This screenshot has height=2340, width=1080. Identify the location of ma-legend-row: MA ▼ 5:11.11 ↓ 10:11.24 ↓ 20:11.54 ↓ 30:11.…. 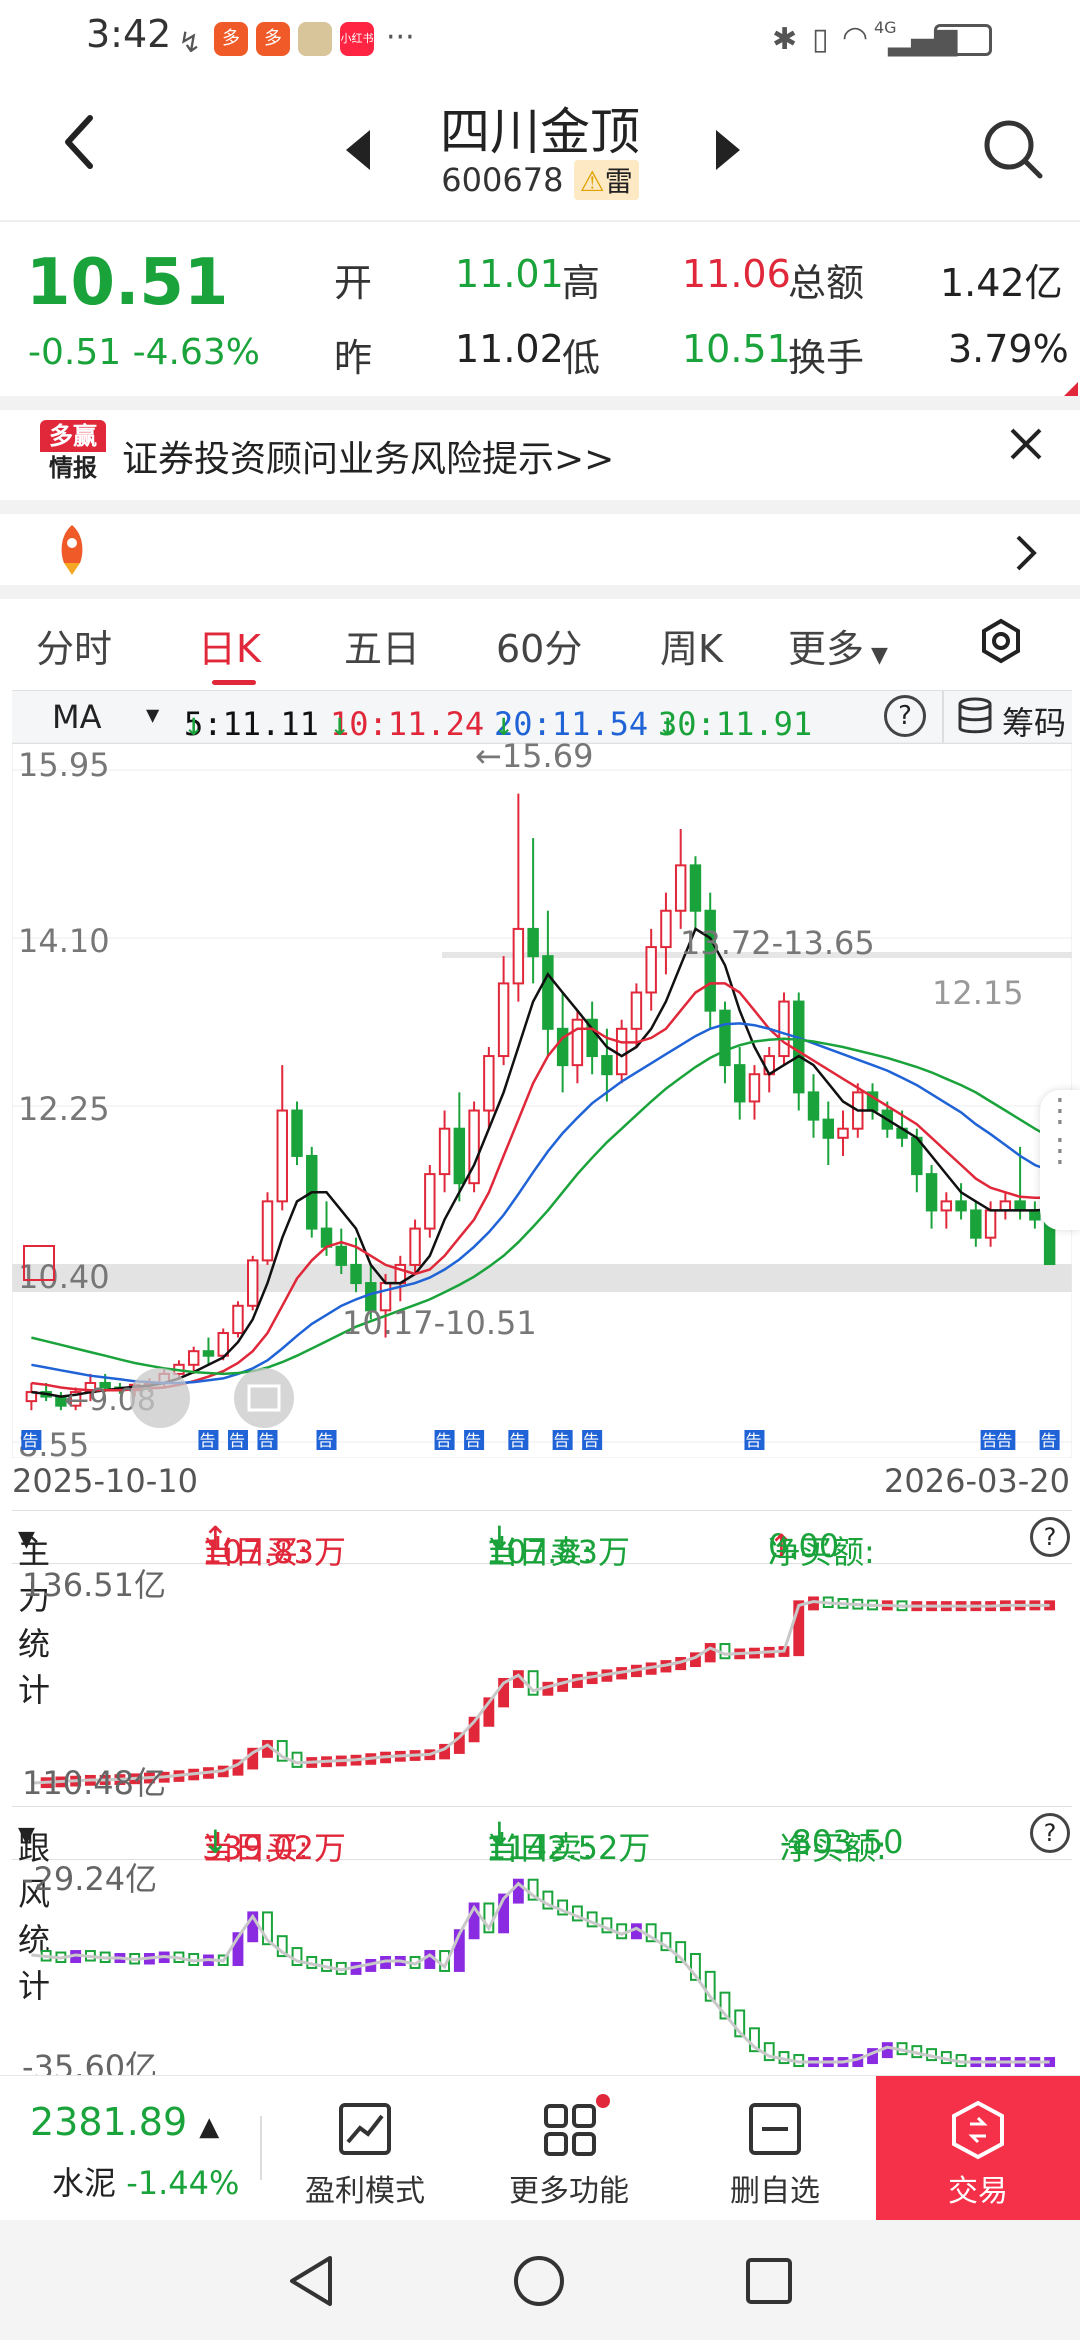
(542, 717).